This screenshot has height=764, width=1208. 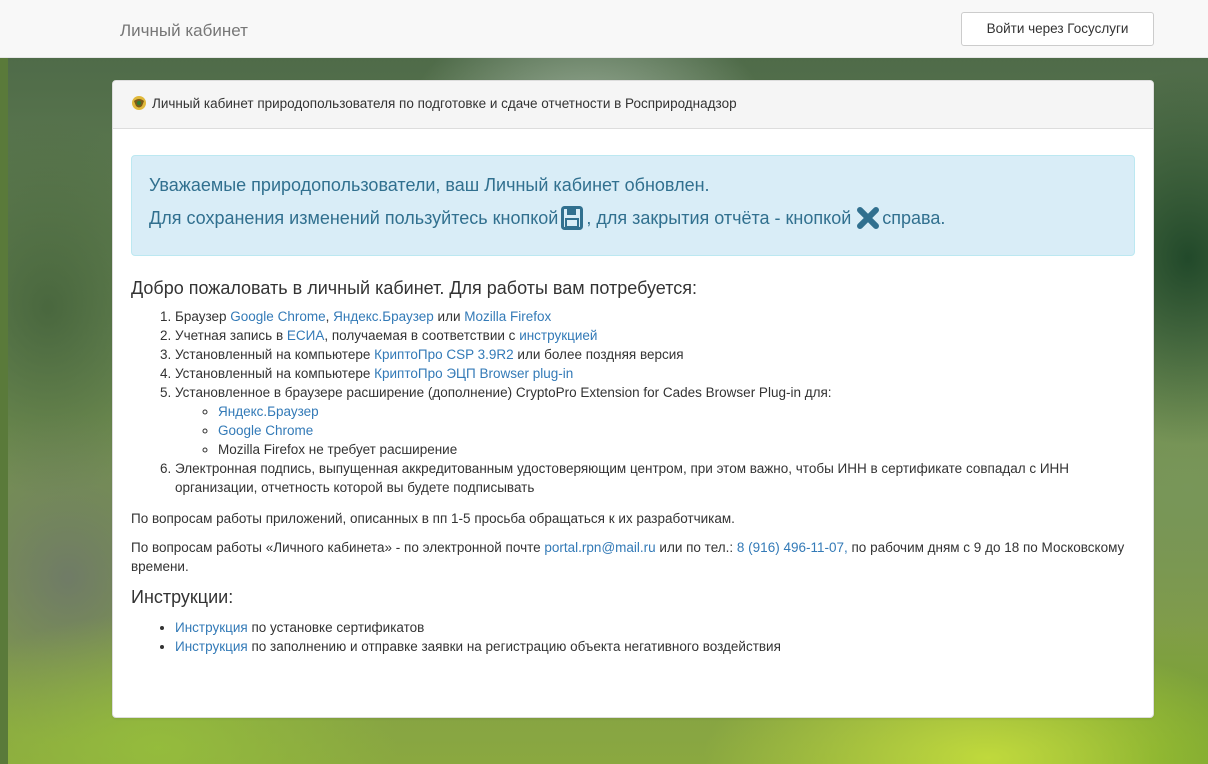 What do you see at coordinates (676, 411) in the screenshot?
I see `sub-item-yandex: Яндекс.Браузер` at bounding box center [676, 411].